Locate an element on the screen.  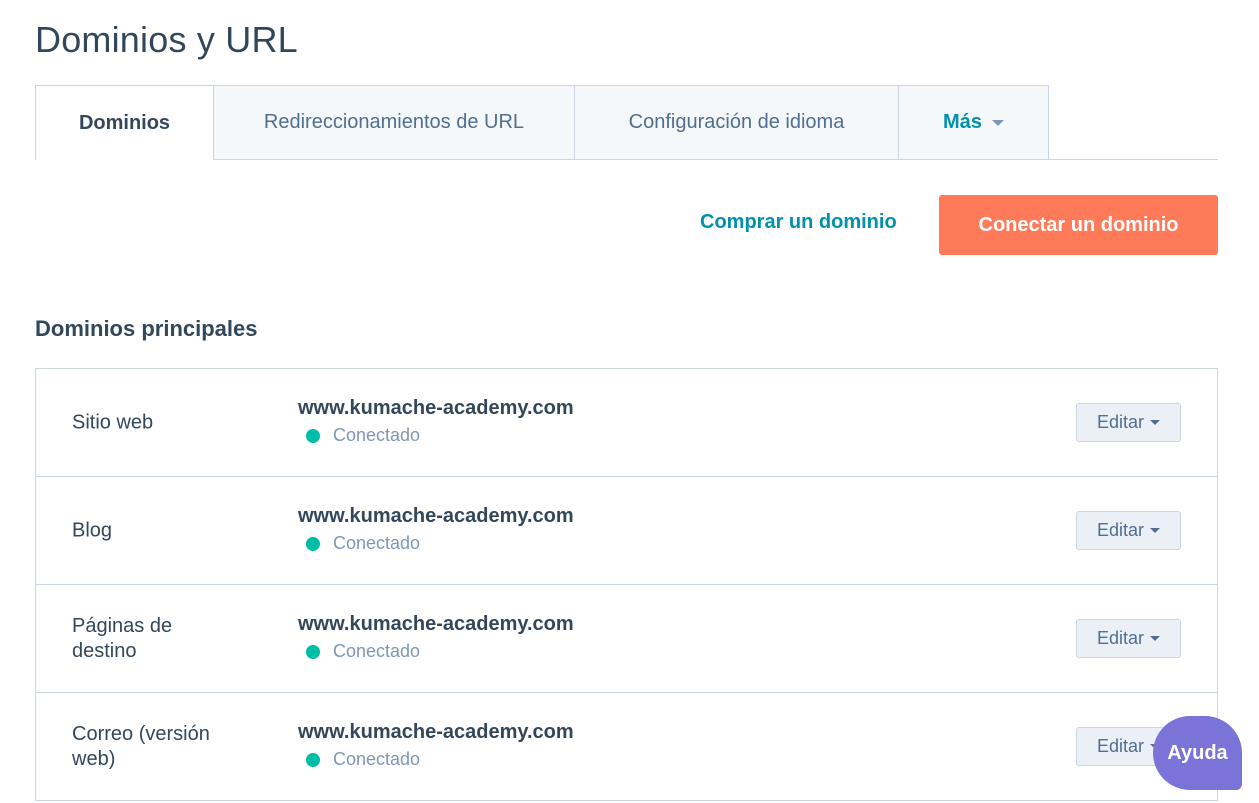
tab-dominios: Dominios is located at coordinates (124, 122).